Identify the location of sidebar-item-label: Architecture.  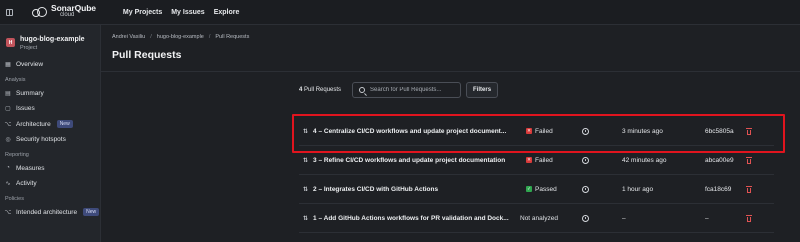
(33, 124).